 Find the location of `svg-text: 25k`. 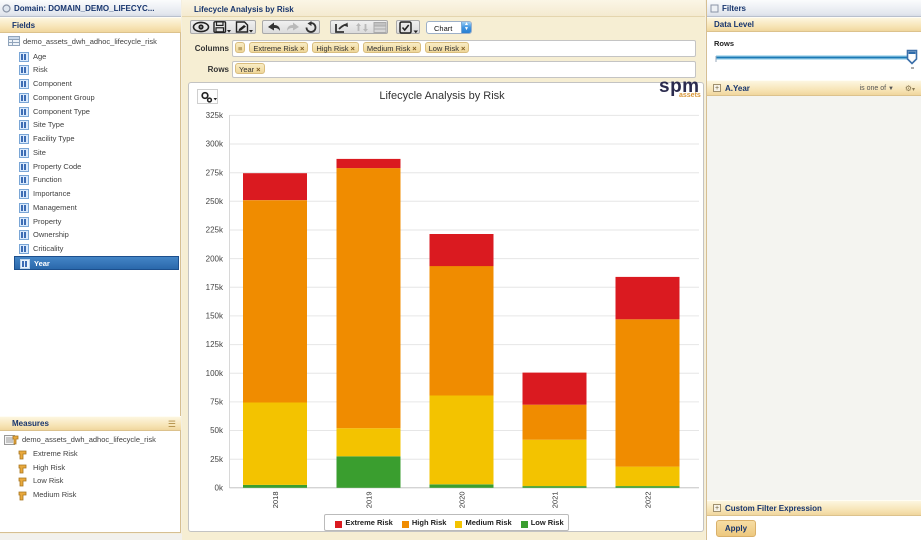

svg-text: 25k is located at coordinates (217, 459).